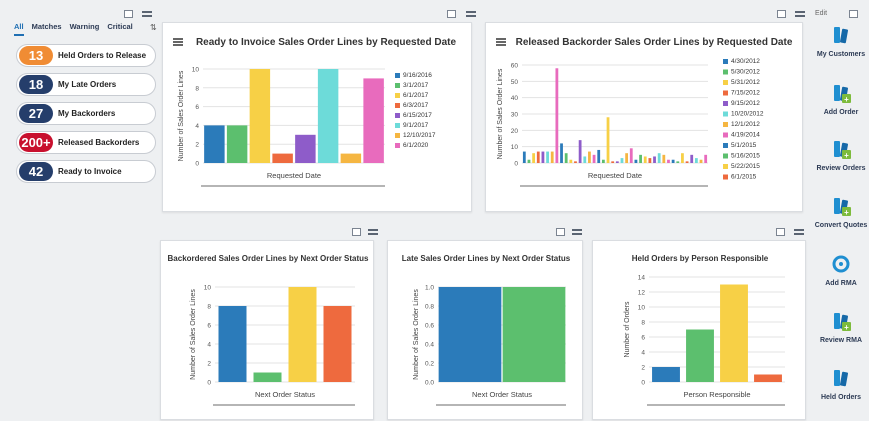 The height and width of the screenshot is (421, 869). What do you see at coordinates (416, 95) in the screenshot?
I see `legend-label: 6/1/2017` at bounding box center [416, 95].